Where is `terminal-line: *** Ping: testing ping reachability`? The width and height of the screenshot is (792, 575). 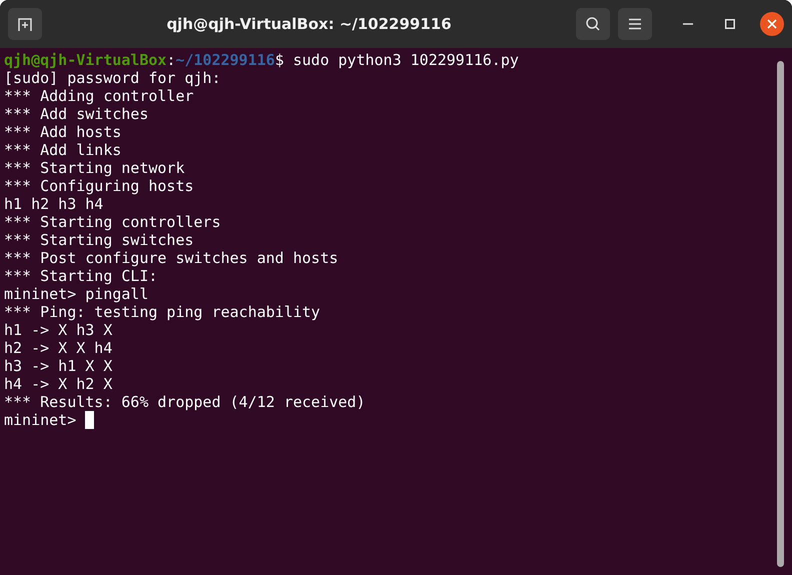 terminal-line: *** Ping: testing ping reachability is located at coordinates (162, 312).